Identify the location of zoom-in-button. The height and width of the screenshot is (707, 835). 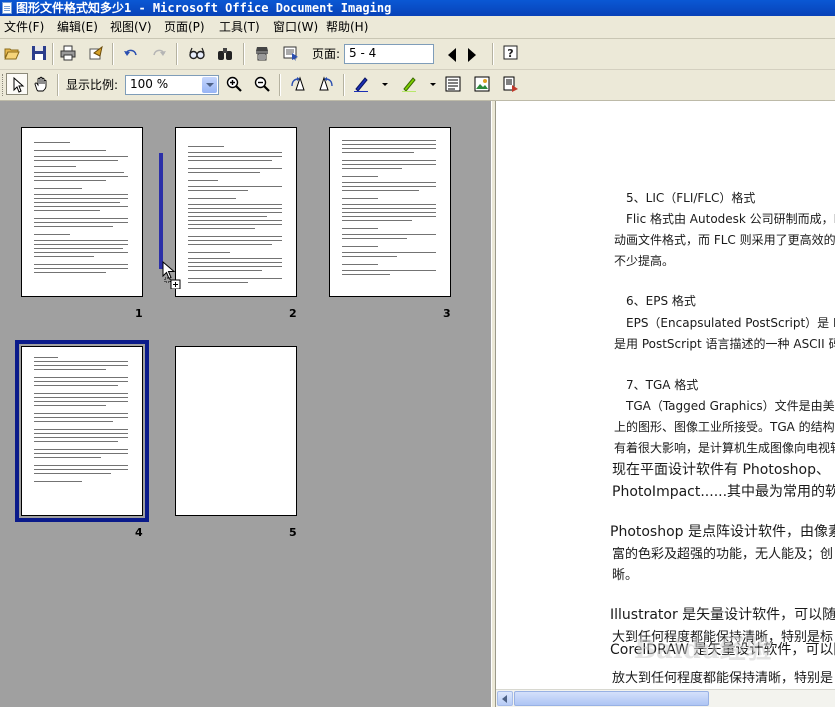
(234, 84).